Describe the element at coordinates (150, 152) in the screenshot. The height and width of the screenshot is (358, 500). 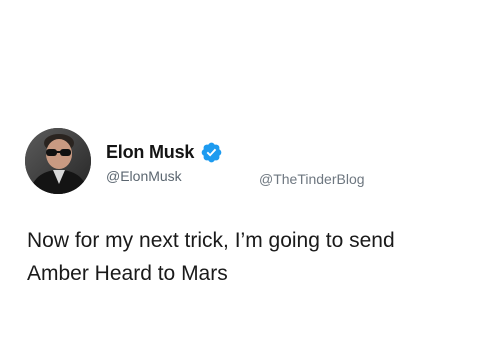
I see `author-display-name: Elon Musk` at that location.